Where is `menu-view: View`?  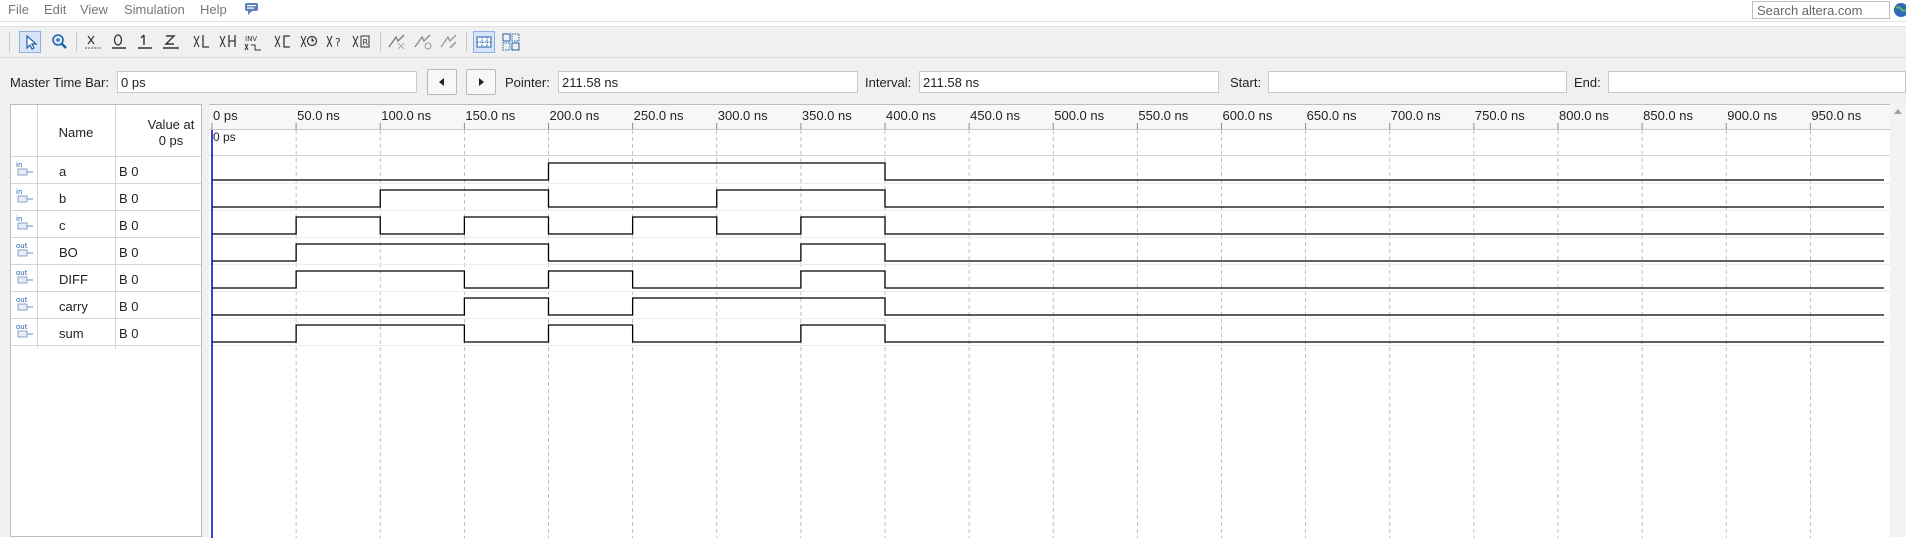
menu-view: View is located at coordinates (94, 9).